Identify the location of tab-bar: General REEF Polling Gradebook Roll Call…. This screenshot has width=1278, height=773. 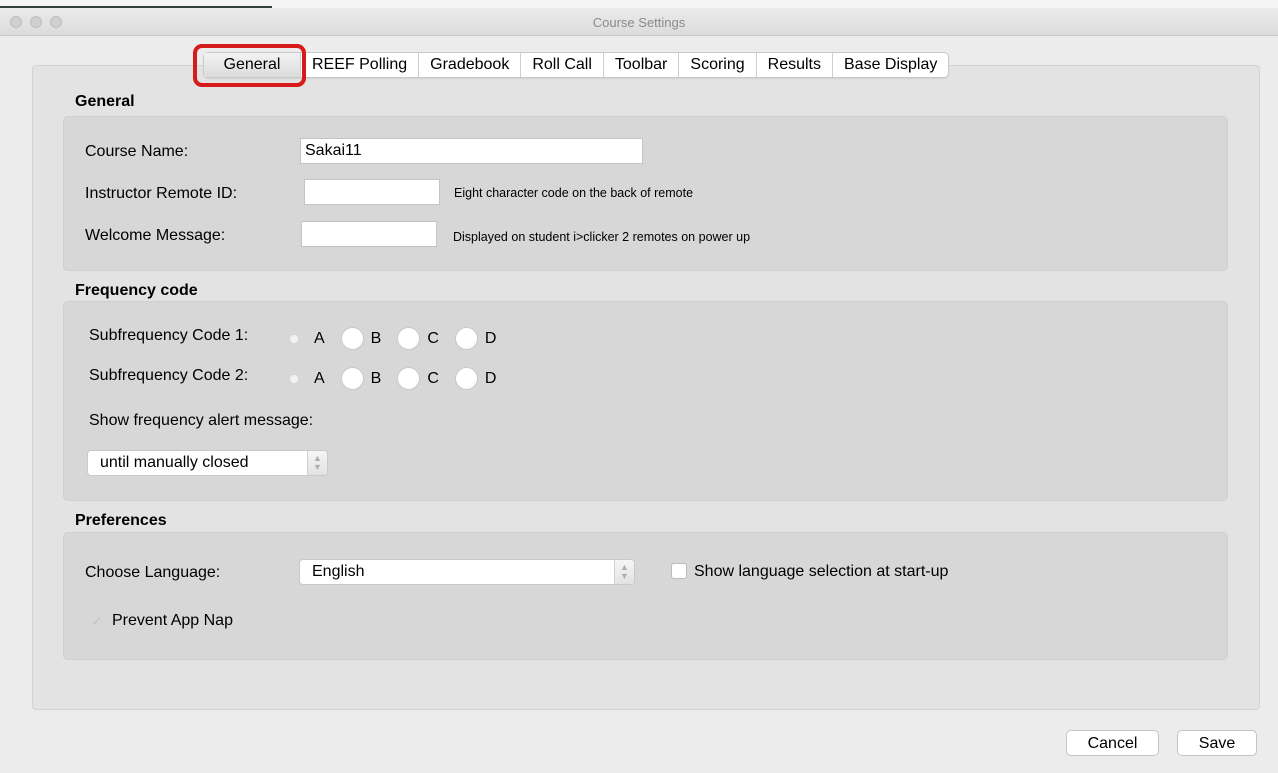
(576, 65).